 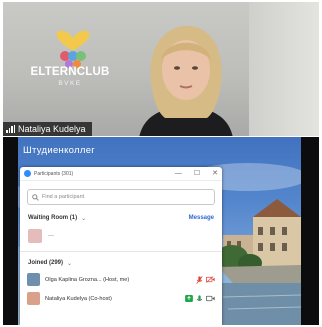 What do you see at coordinates (186, 81) in the screenshot?
I see `speaker-person` at bounding box center [186, 81].